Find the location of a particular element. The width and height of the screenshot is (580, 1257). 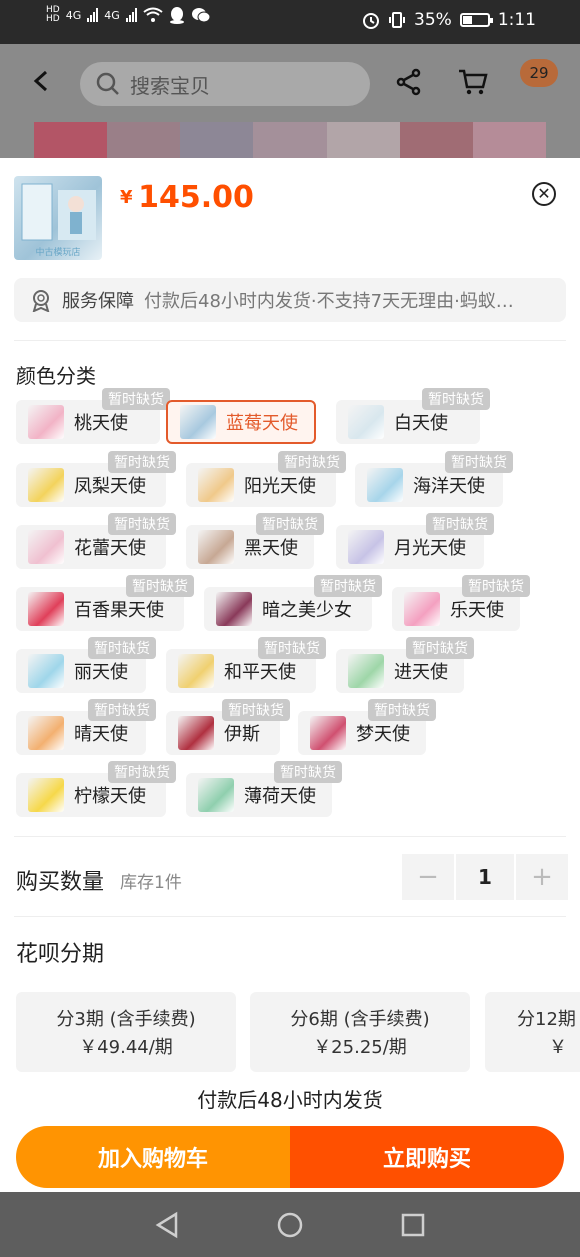

color-option-chip: 海洋天使 暂时缺货 is located at coordinates (434, 479).